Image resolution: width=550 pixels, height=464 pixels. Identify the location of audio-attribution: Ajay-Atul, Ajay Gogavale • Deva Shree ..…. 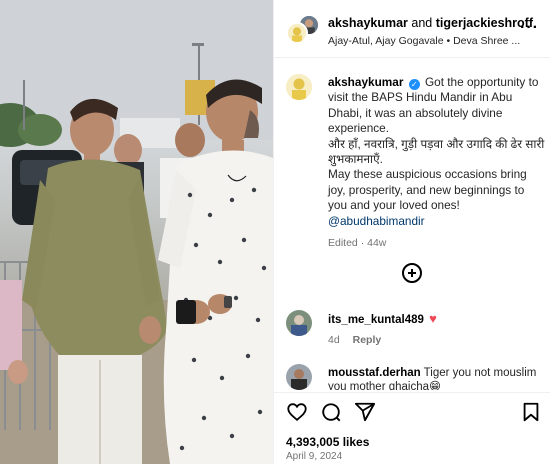
(436, 41).